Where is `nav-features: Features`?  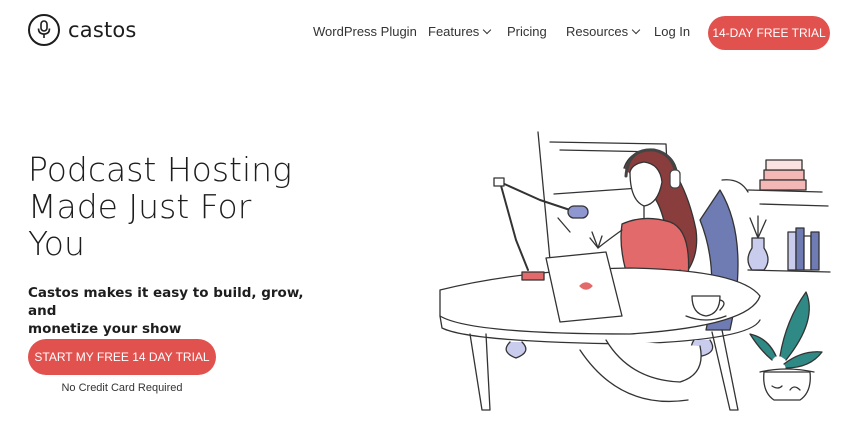
nav-features: Features is located at coordinates (460, 31).